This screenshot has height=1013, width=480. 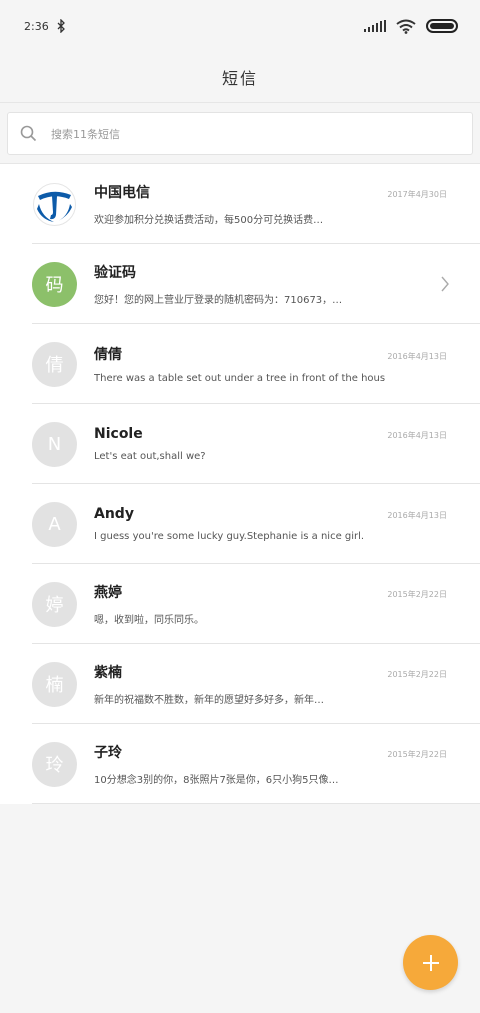 I want to click on avatar-initial: 玲, so click(x=54, y=765).